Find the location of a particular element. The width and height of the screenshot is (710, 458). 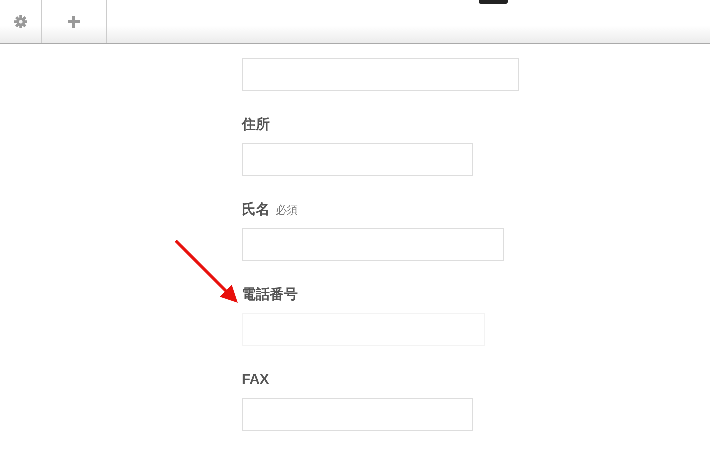

field-label: FAX is located at coordinates (256, 379).